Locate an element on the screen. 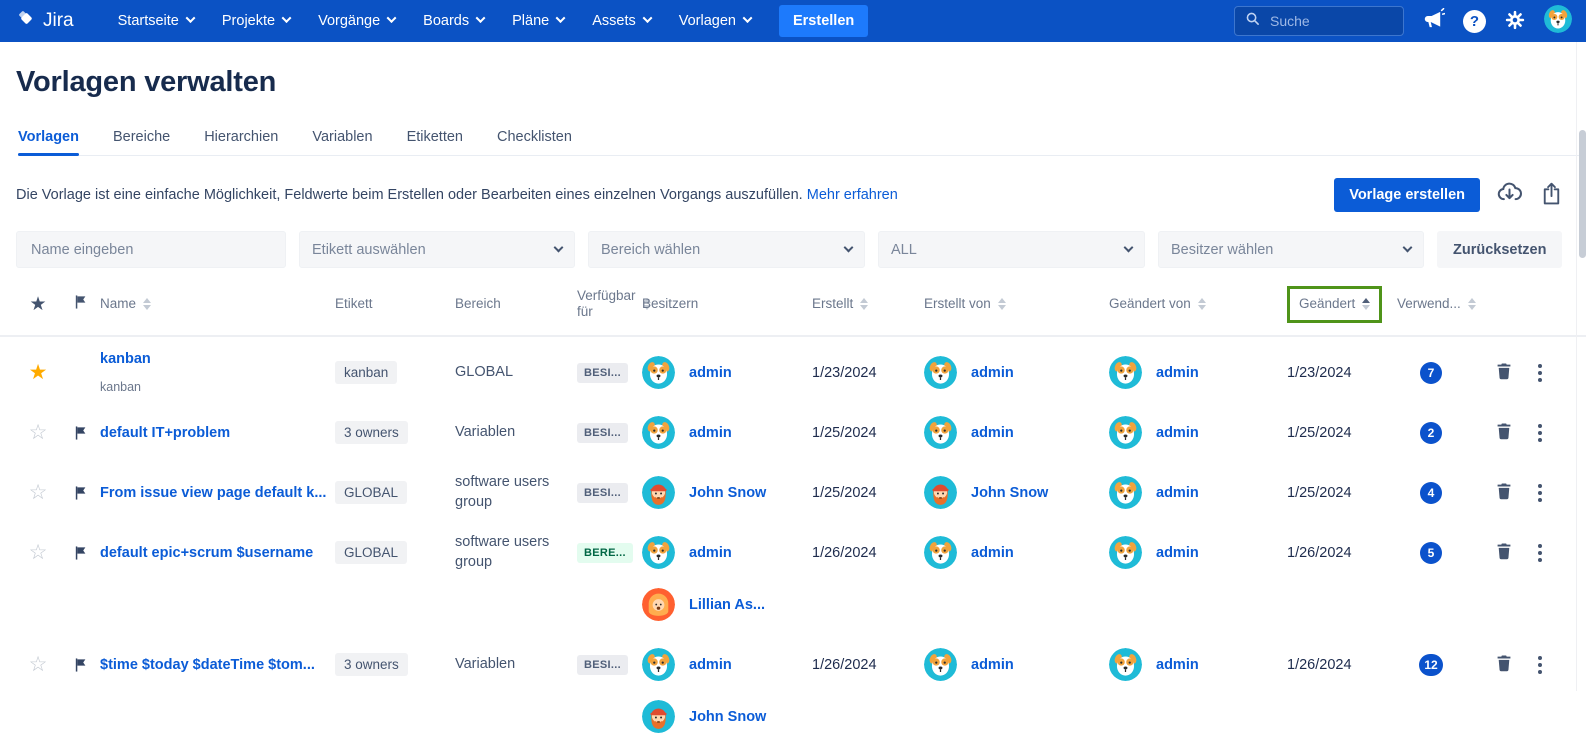  tab-etiketten: Etiketten is located at coordinates (435, 140).